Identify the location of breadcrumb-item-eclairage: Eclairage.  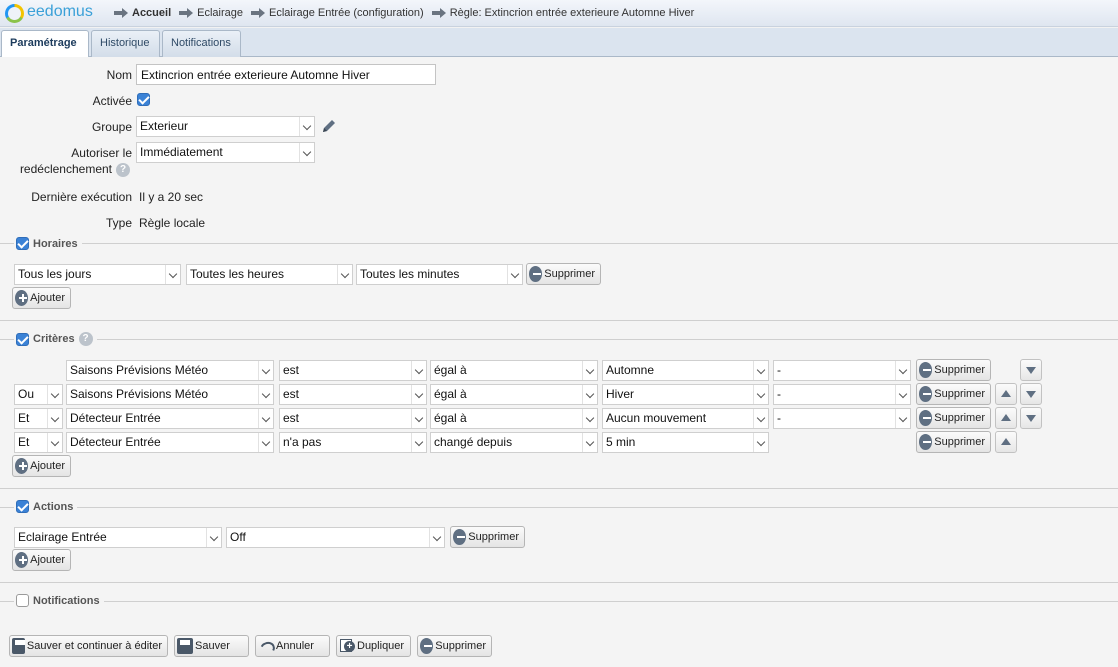
(211, 13).